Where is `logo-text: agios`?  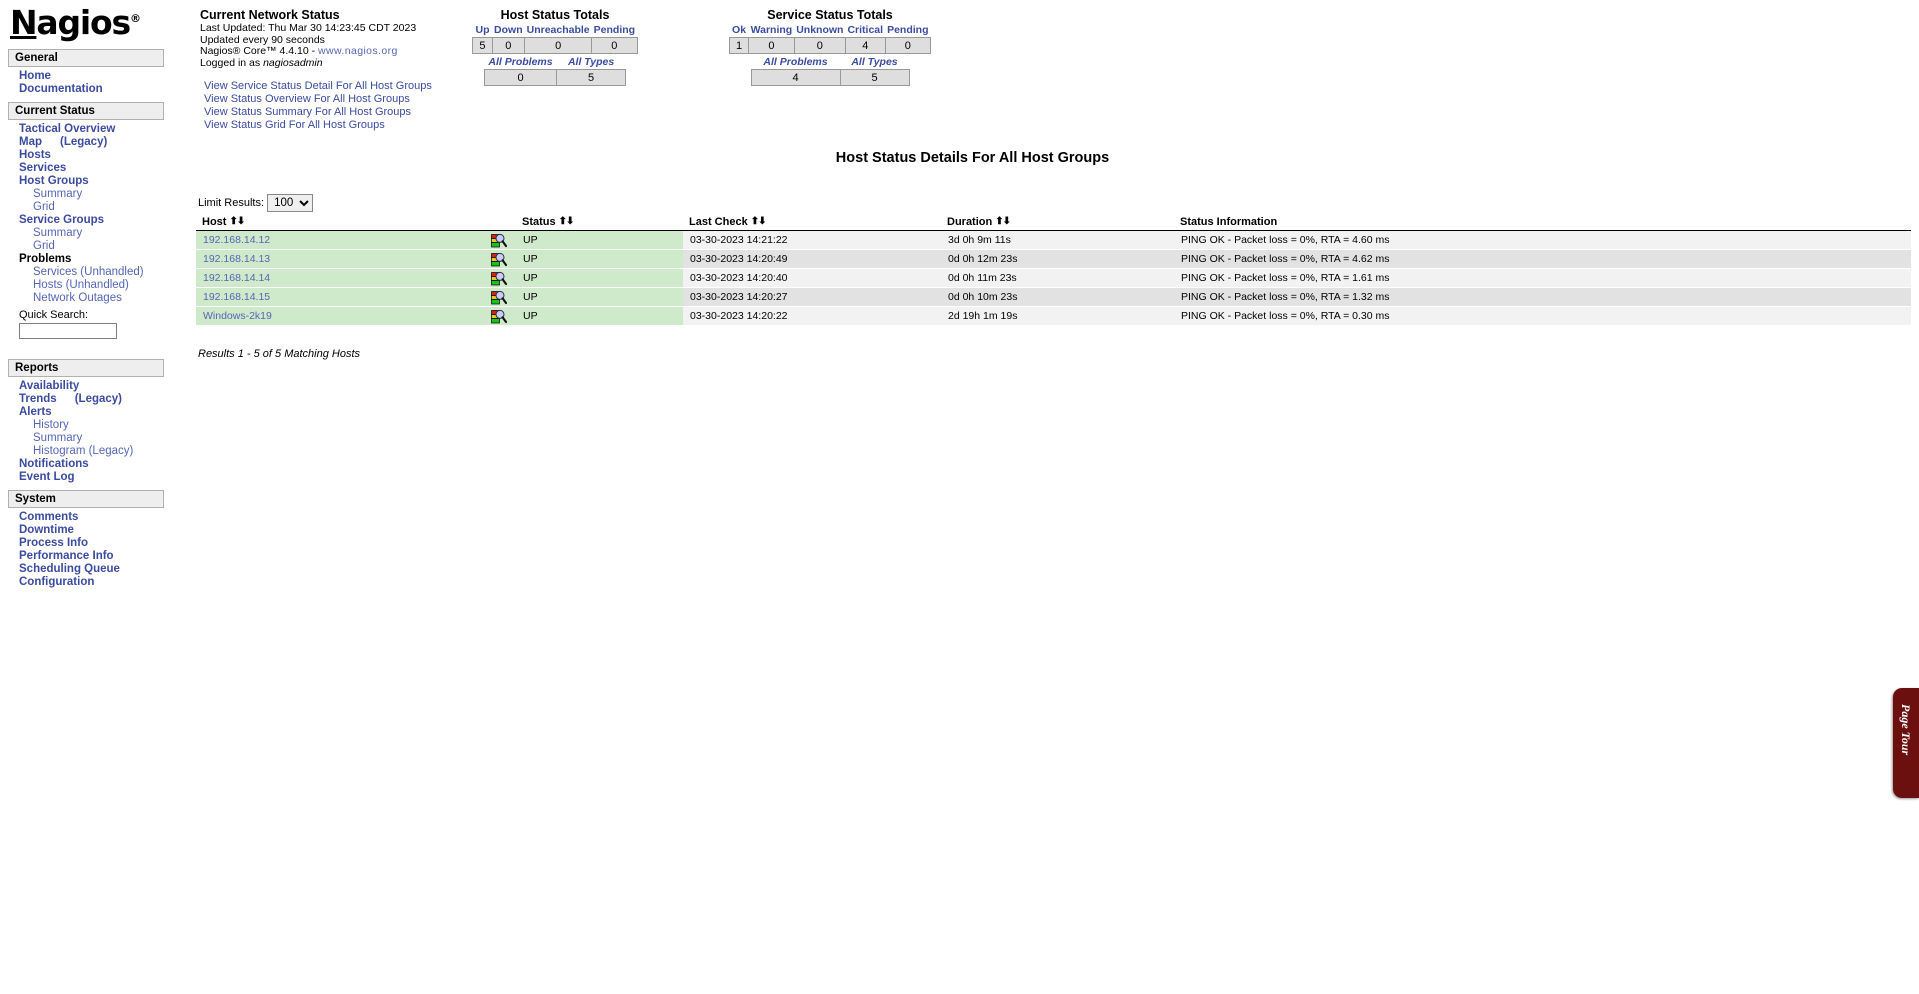
logo-text: agios is located at coordinates (83, 22).